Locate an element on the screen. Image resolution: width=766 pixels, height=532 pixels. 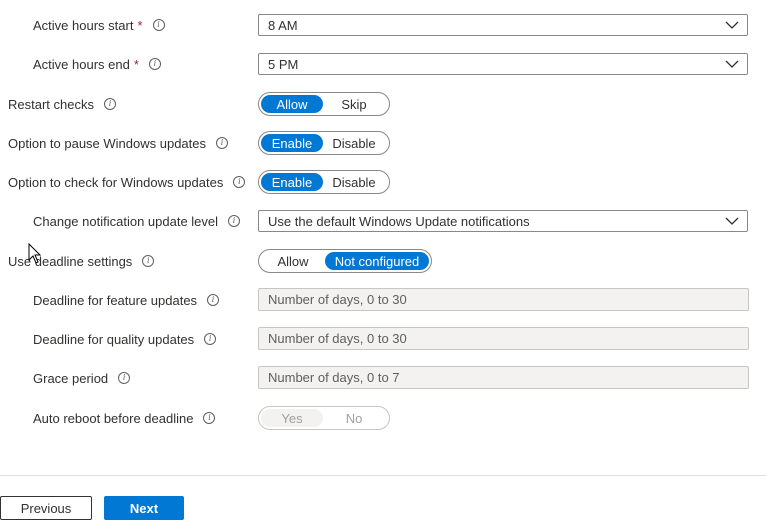
pause-updates-label: Option to pause Windows updates is located at coordinates (107, 143).